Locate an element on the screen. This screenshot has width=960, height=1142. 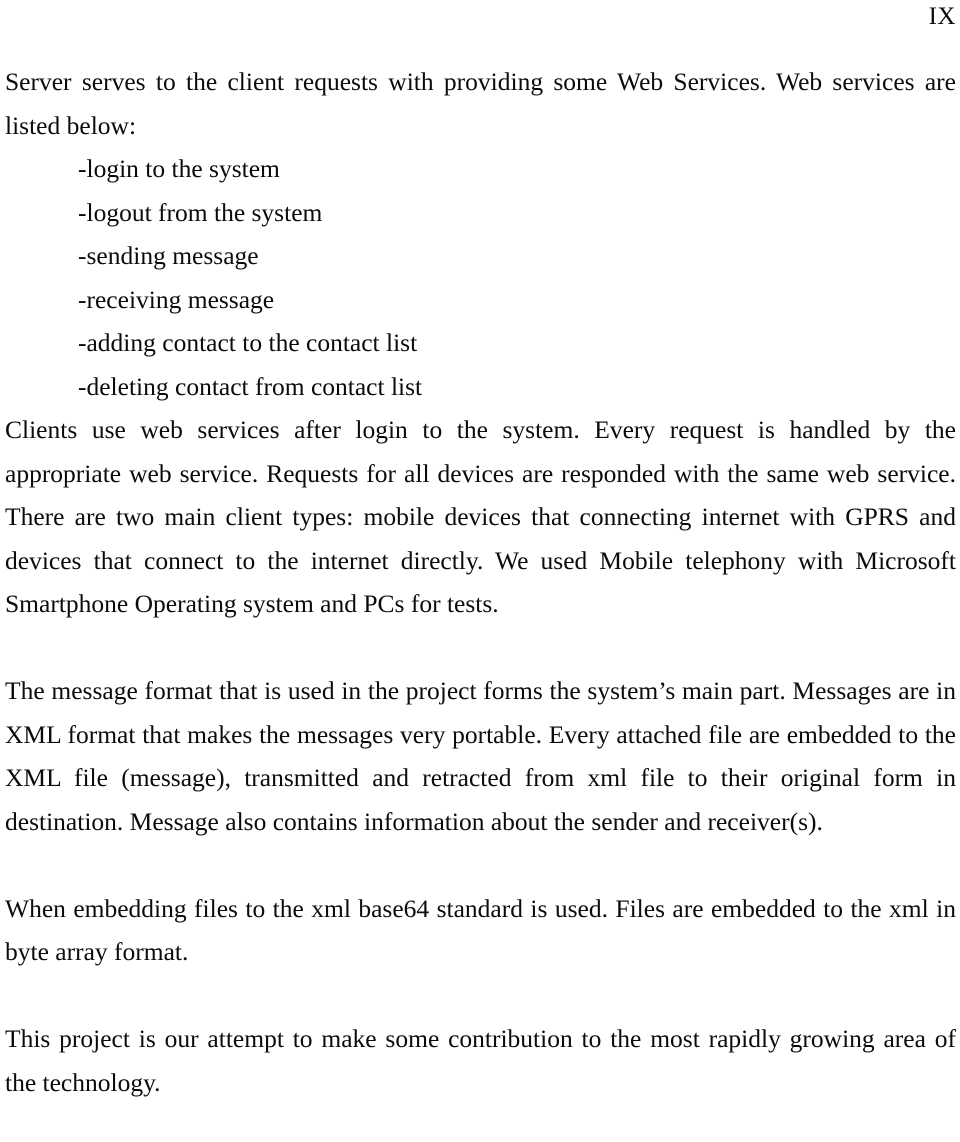
list-item: -receiving message is located at coordinates (176, 299).